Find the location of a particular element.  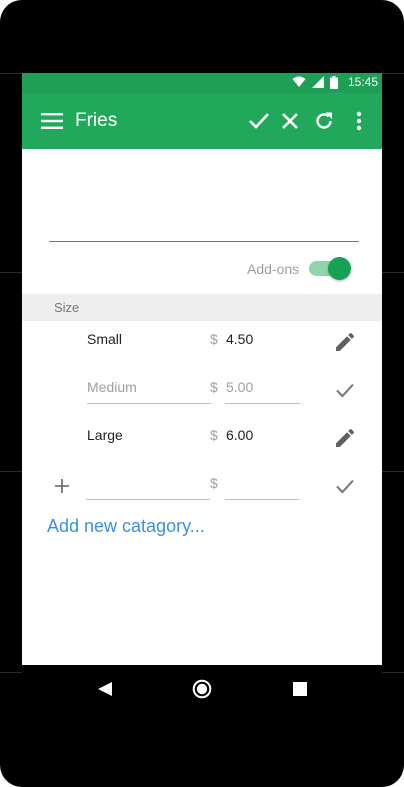

home-button is located at coordinates (202, 689).